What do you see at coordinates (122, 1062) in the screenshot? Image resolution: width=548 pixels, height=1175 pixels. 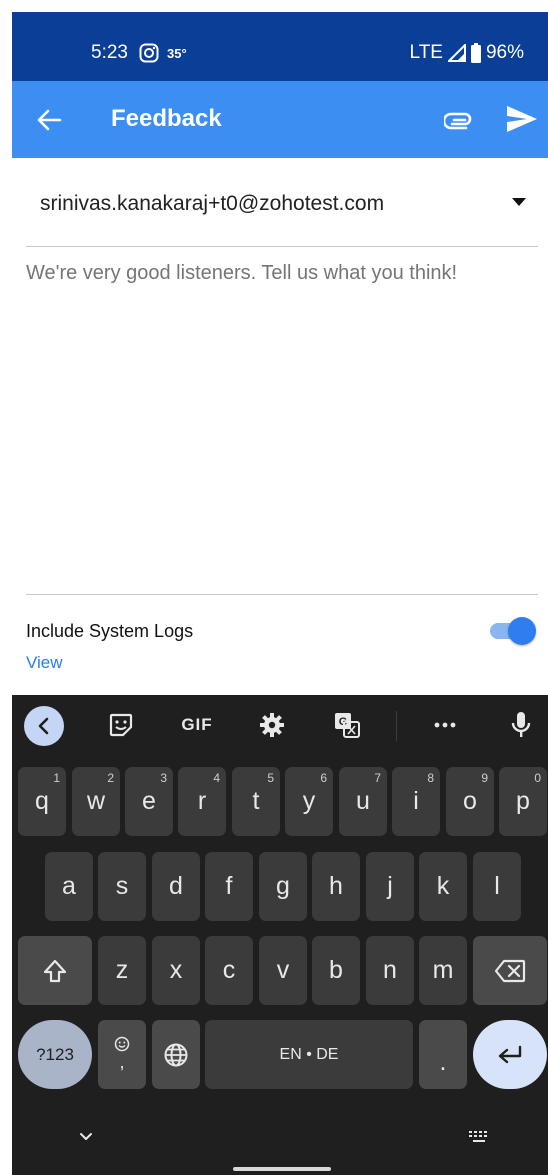 I see `comma-label: ,` at bounding box center [122, 1062].